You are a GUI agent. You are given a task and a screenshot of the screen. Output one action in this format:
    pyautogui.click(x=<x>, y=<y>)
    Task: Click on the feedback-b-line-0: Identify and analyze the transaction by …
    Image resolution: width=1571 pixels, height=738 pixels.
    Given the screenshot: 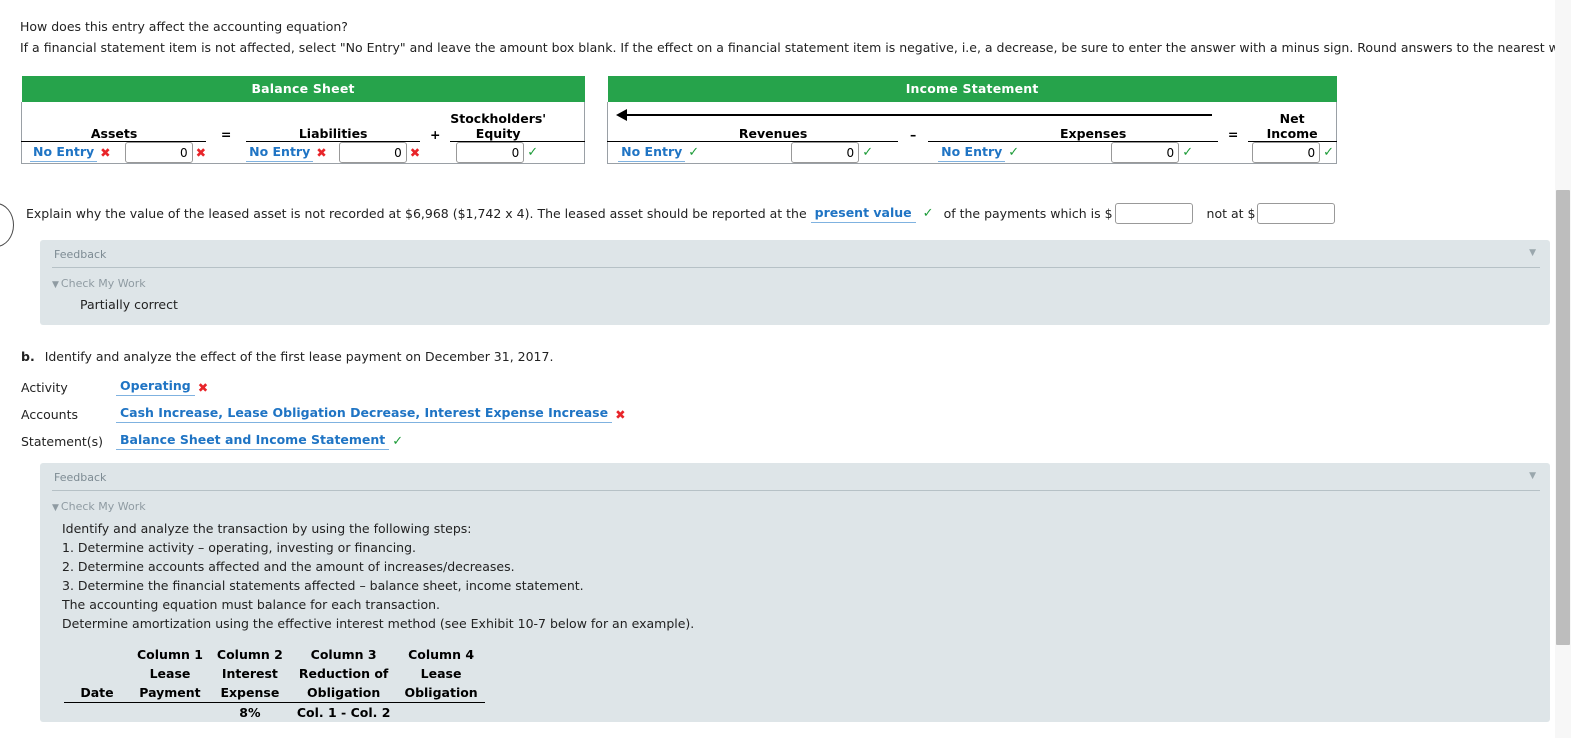 What is the action you would take?
    pyautogui.click(x=267, y=528)
    